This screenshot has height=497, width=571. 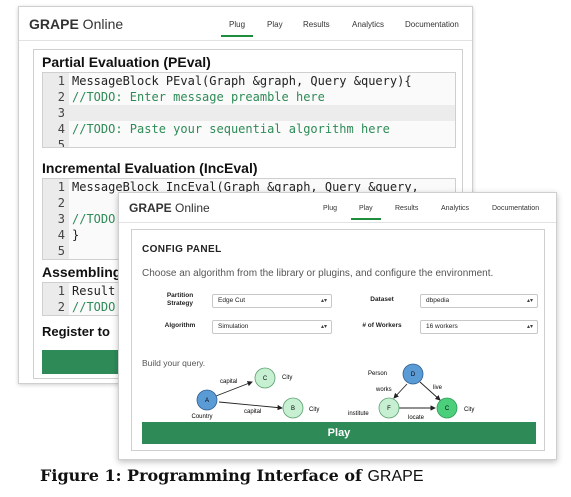 What do you see at coordinates (413, 375) in the screenshot?
I see `node-d-id: D` at bounding box center [413, 375].